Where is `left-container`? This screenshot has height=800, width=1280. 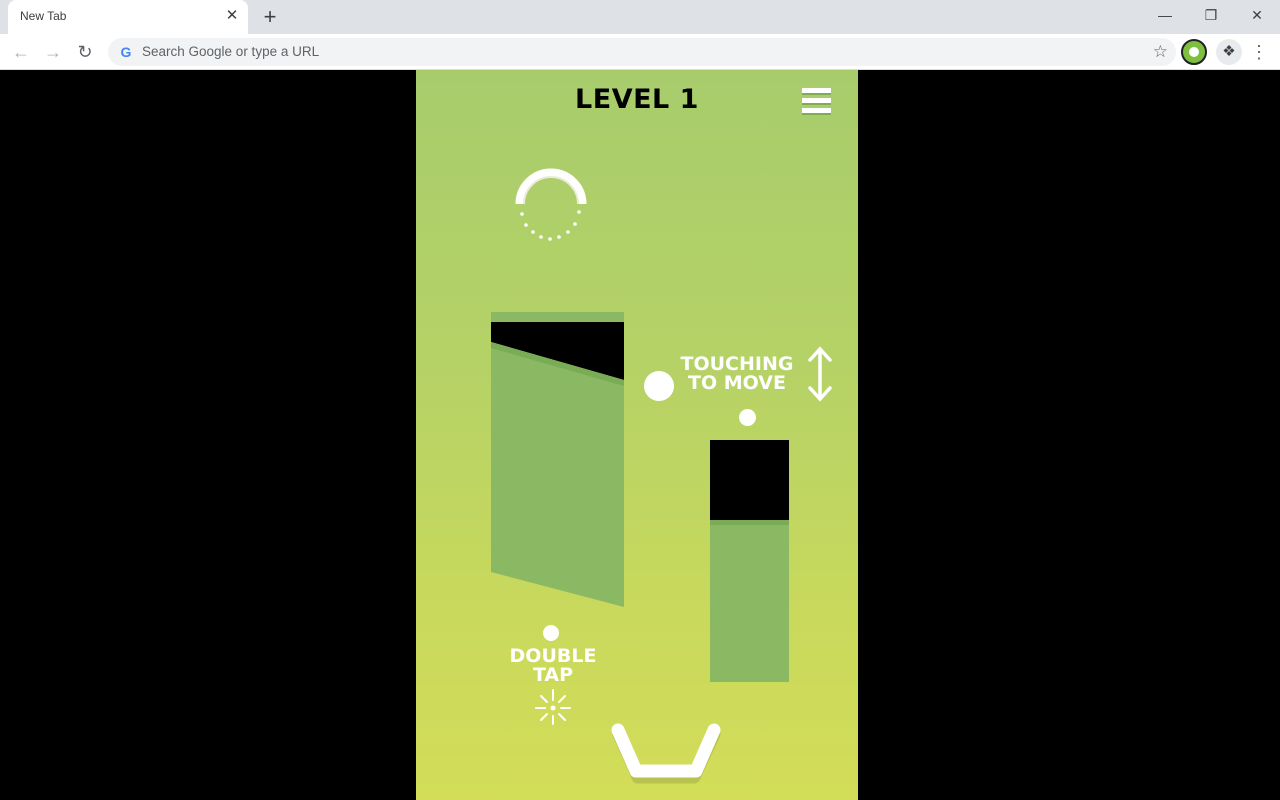 left-container is located at coordinates (557, 459).